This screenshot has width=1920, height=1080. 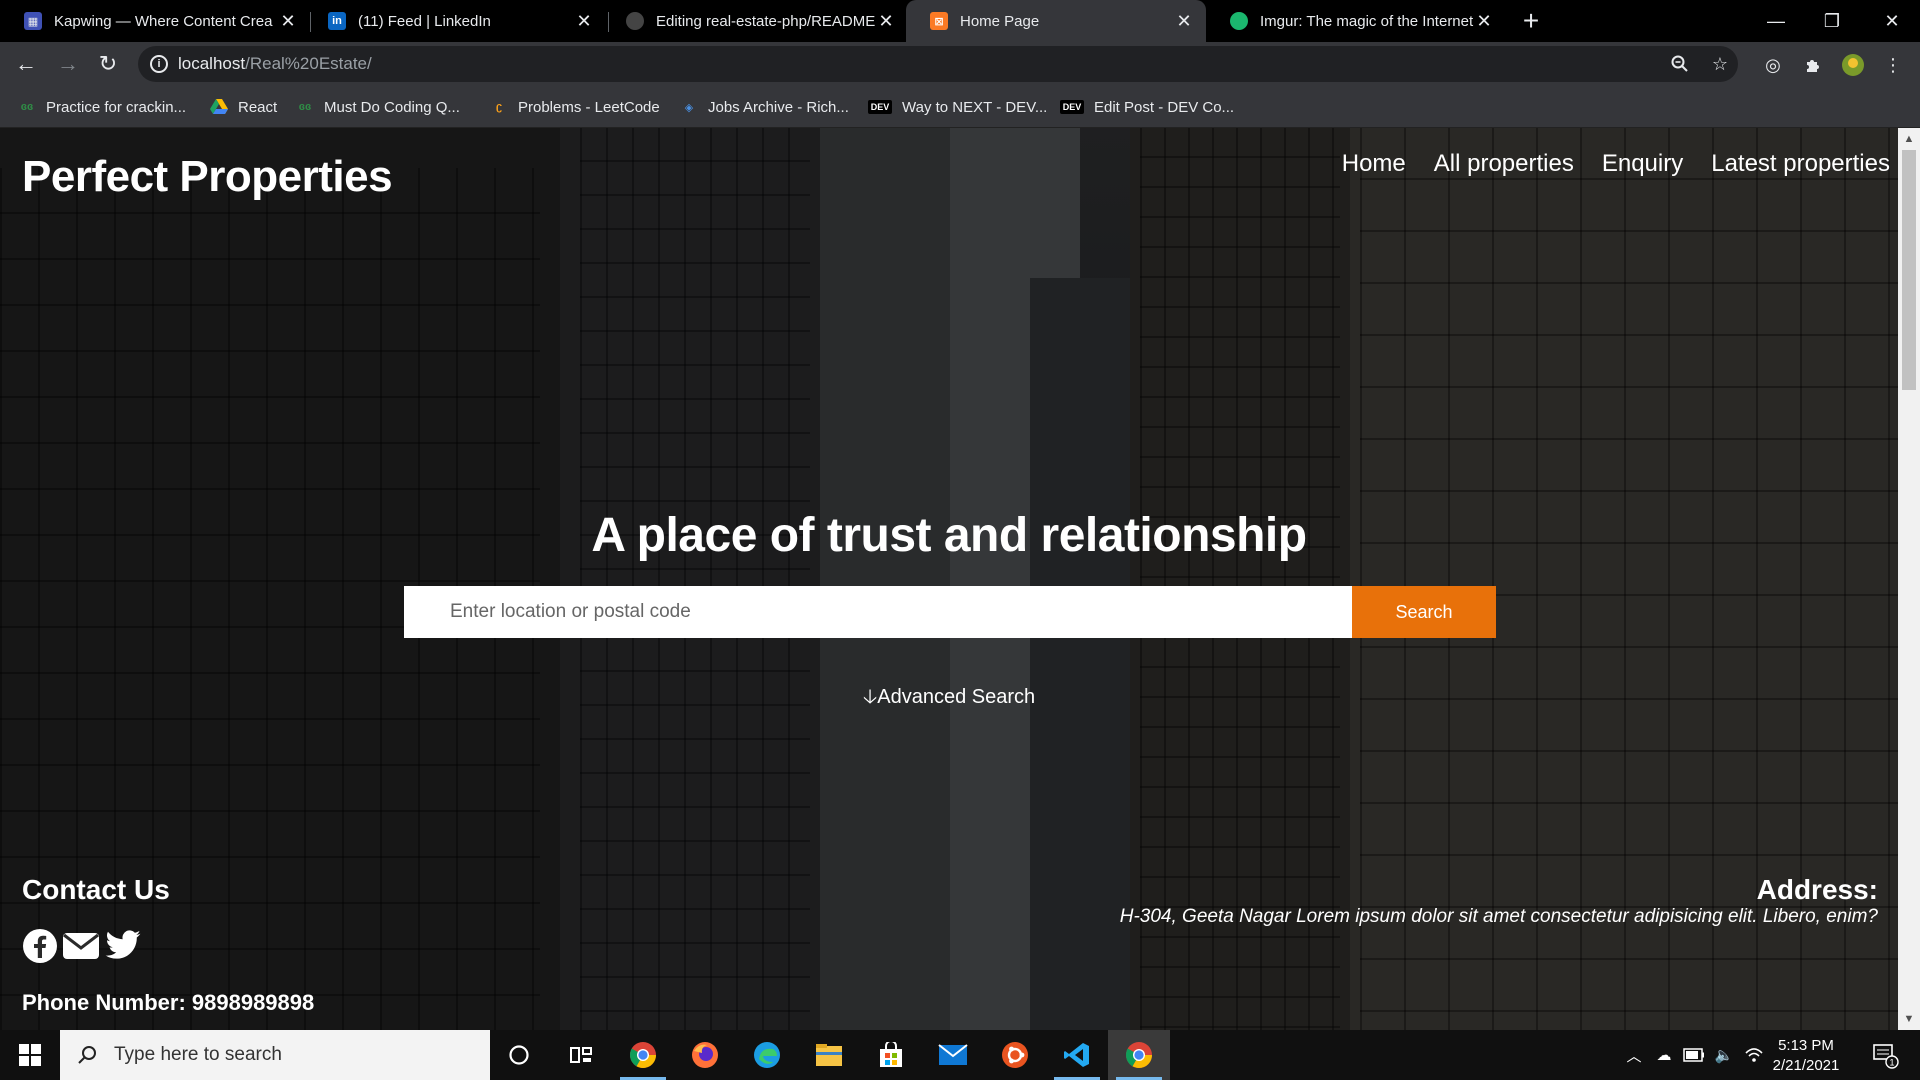 I want to click on notification-center-icon: 1, so click(x=1885, y=1055).